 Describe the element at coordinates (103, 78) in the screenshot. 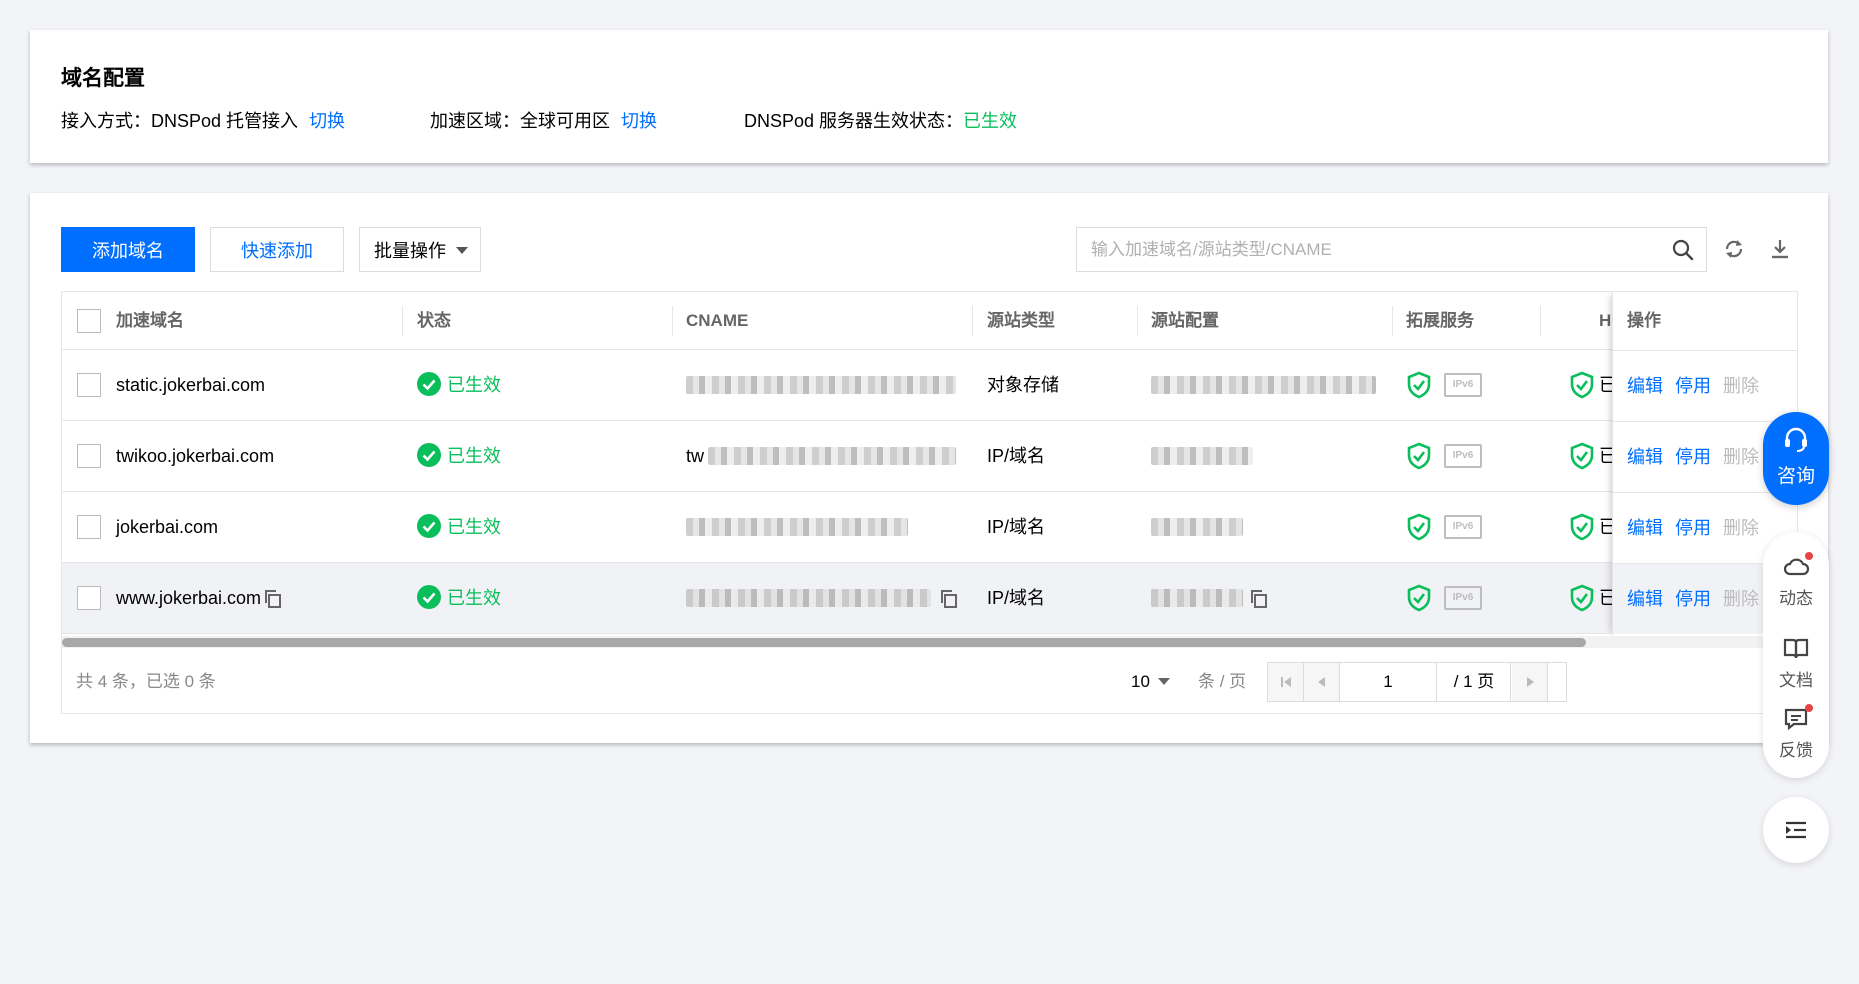

I see `config-title: 域名配置` at that location.